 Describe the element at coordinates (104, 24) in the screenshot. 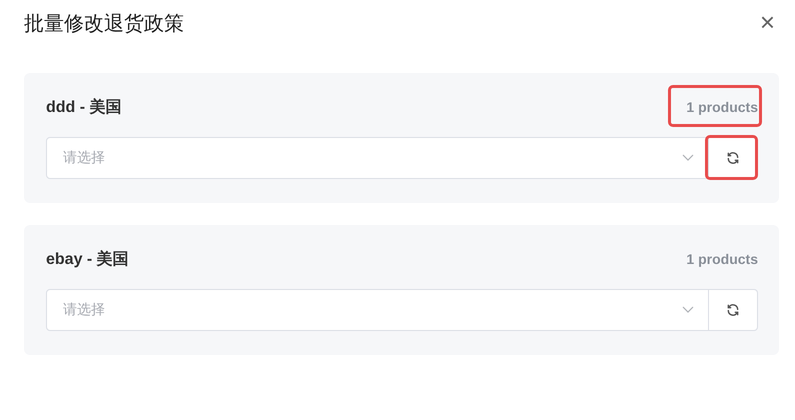

I see `dialog-title: 批量修改退货政策` at that location.